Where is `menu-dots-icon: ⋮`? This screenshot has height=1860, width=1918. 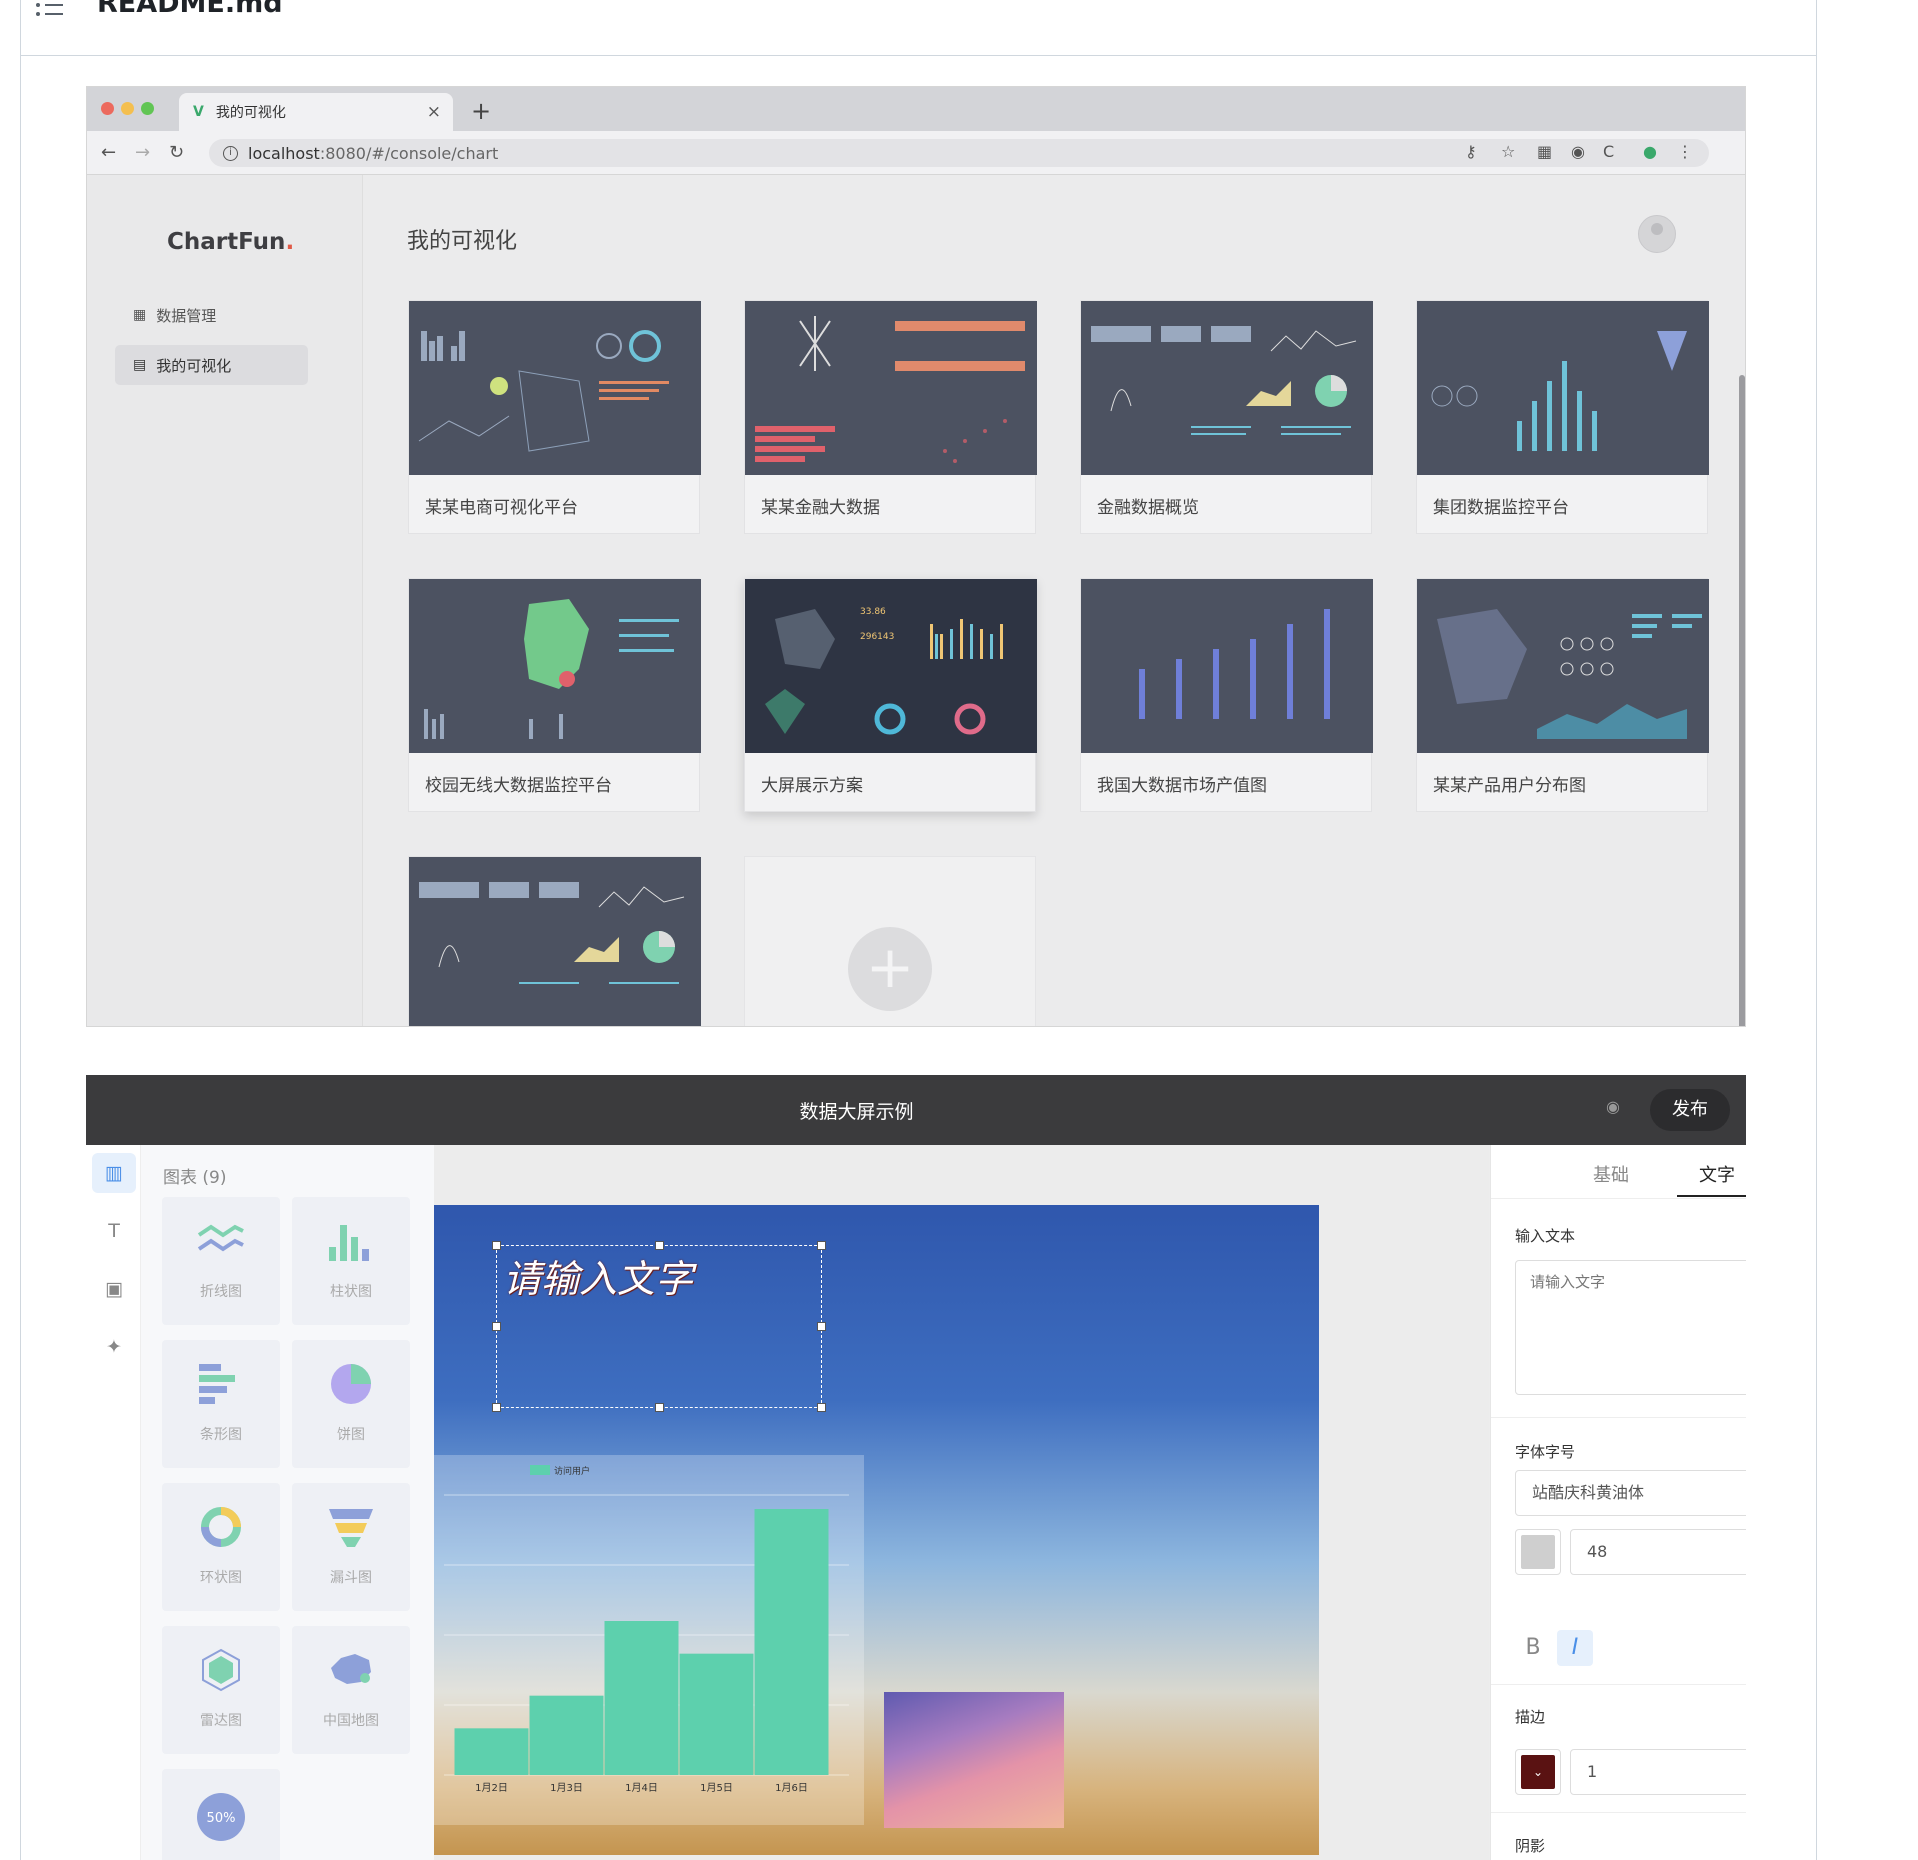 menu-dots-icon: ⋮ is located at coordinates (1685, 151).